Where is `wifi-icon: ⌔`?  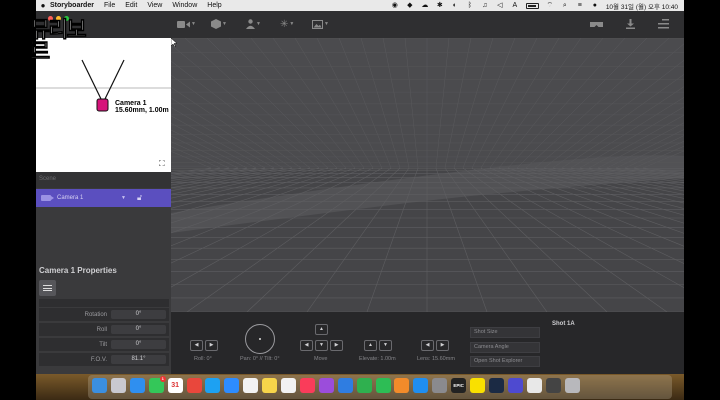 wifi-icon: ⌔ is located at coordinates (550, 5).